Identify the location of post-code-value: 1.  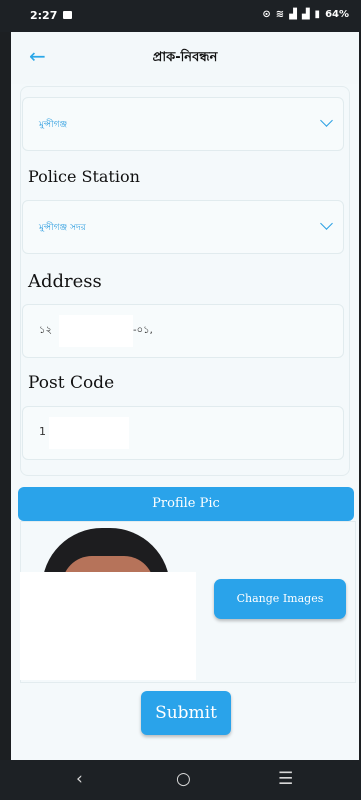
(42, 431).